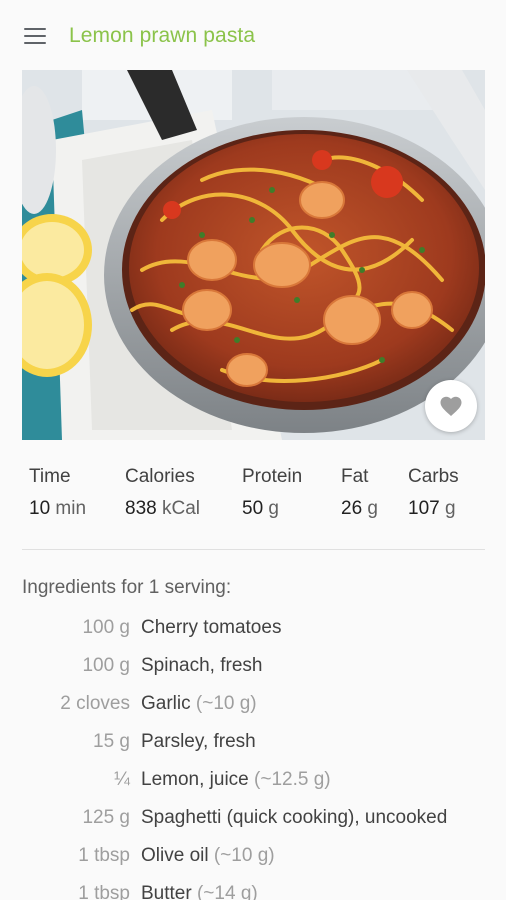  I want to click on ingredient-amount: 2 cloves, so click(95, 703).